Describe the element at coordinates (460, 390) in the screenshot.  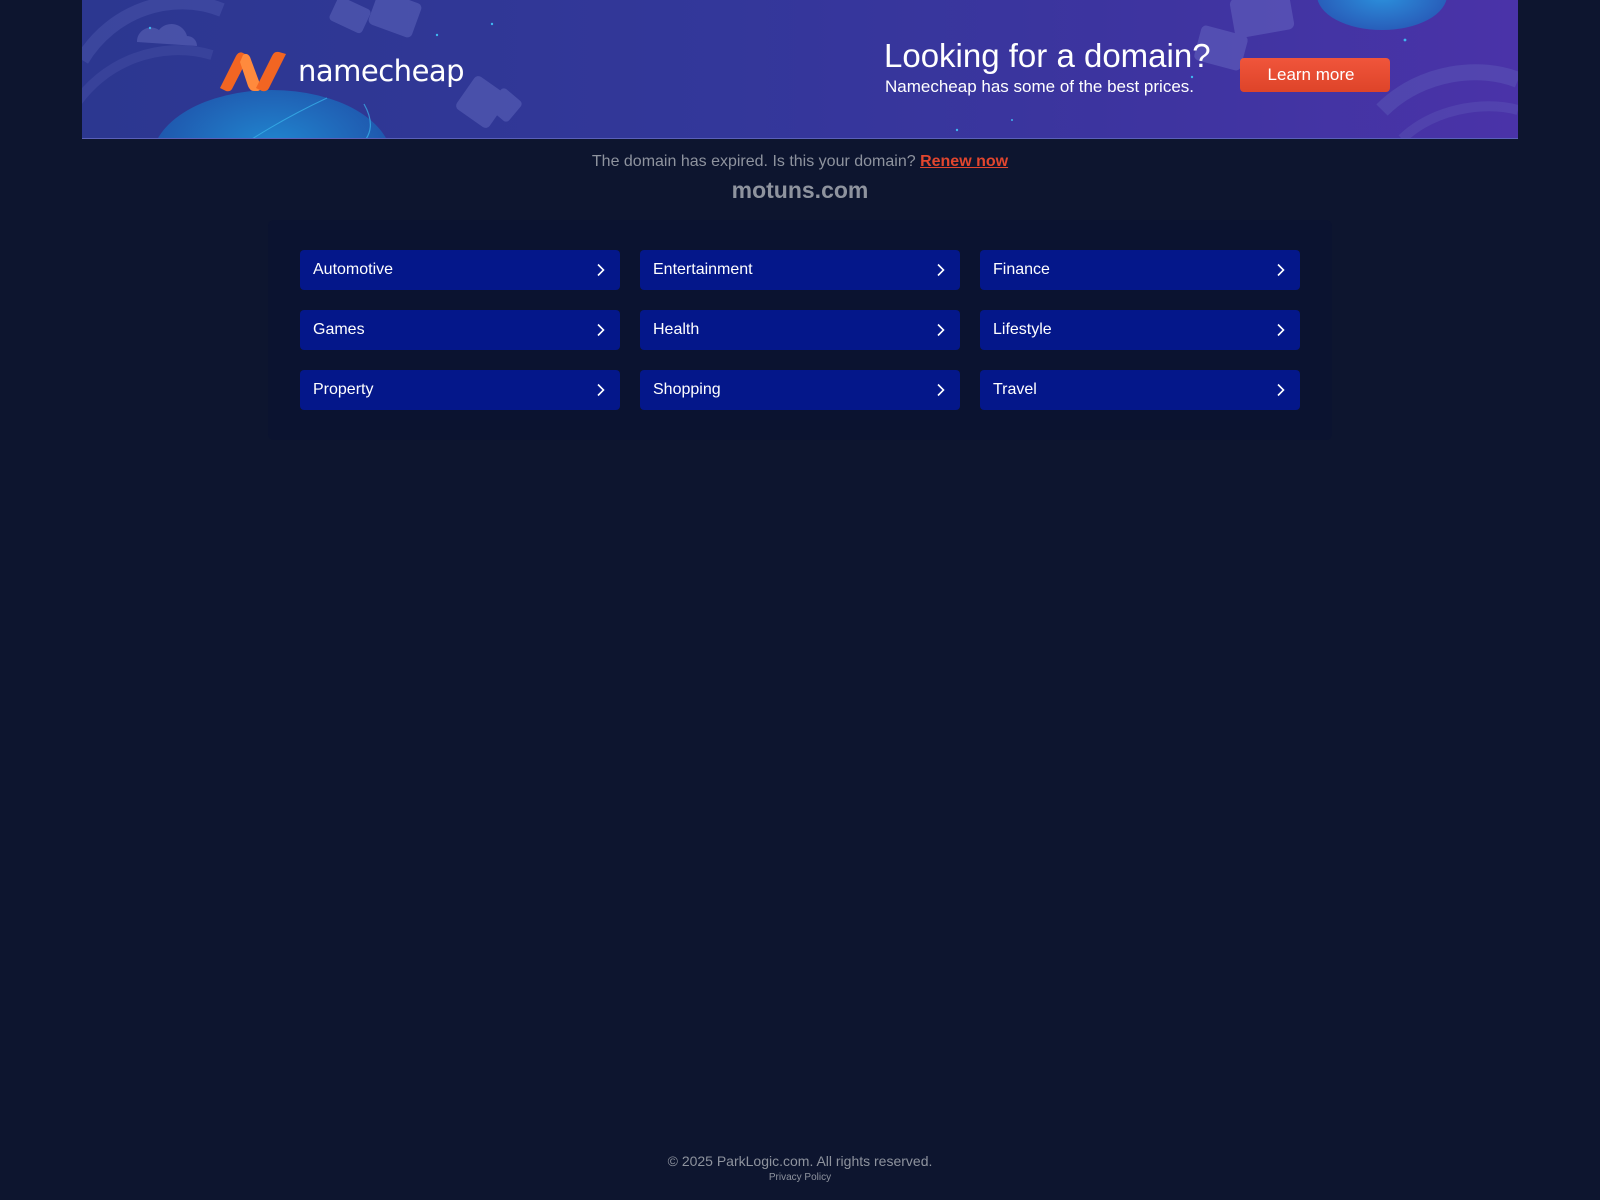
I see `category-property: Property` at that location.